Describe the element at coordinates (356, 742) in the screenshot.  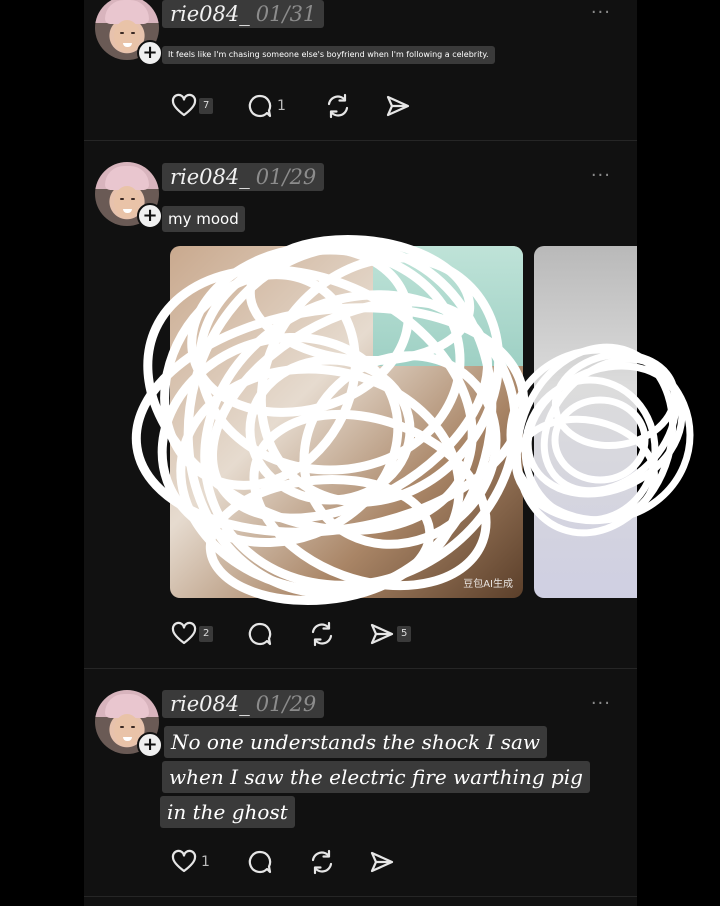
I see `post-caption-line: No one understands the shock I saw` at that location.